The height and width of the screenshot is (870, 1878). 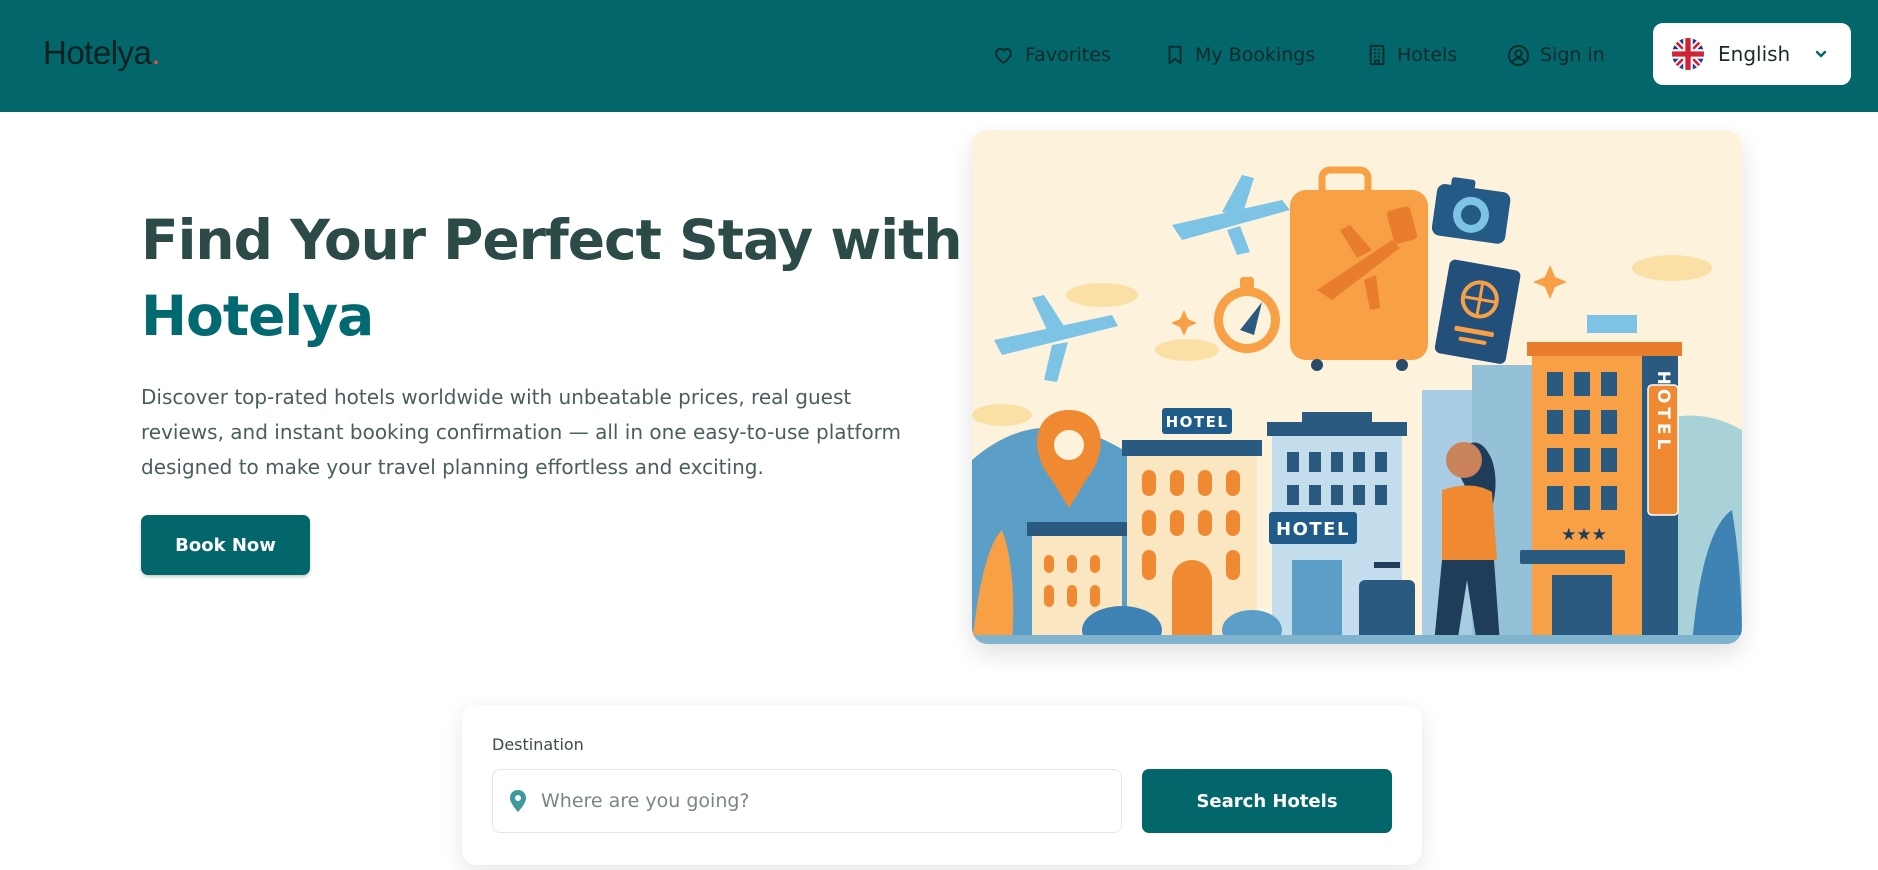 What do you see at coordinates (552, 240) in the screenshot?
I see `hero-title-line1: Find Your Perfect Stay with` at bounding box center [552, 240].